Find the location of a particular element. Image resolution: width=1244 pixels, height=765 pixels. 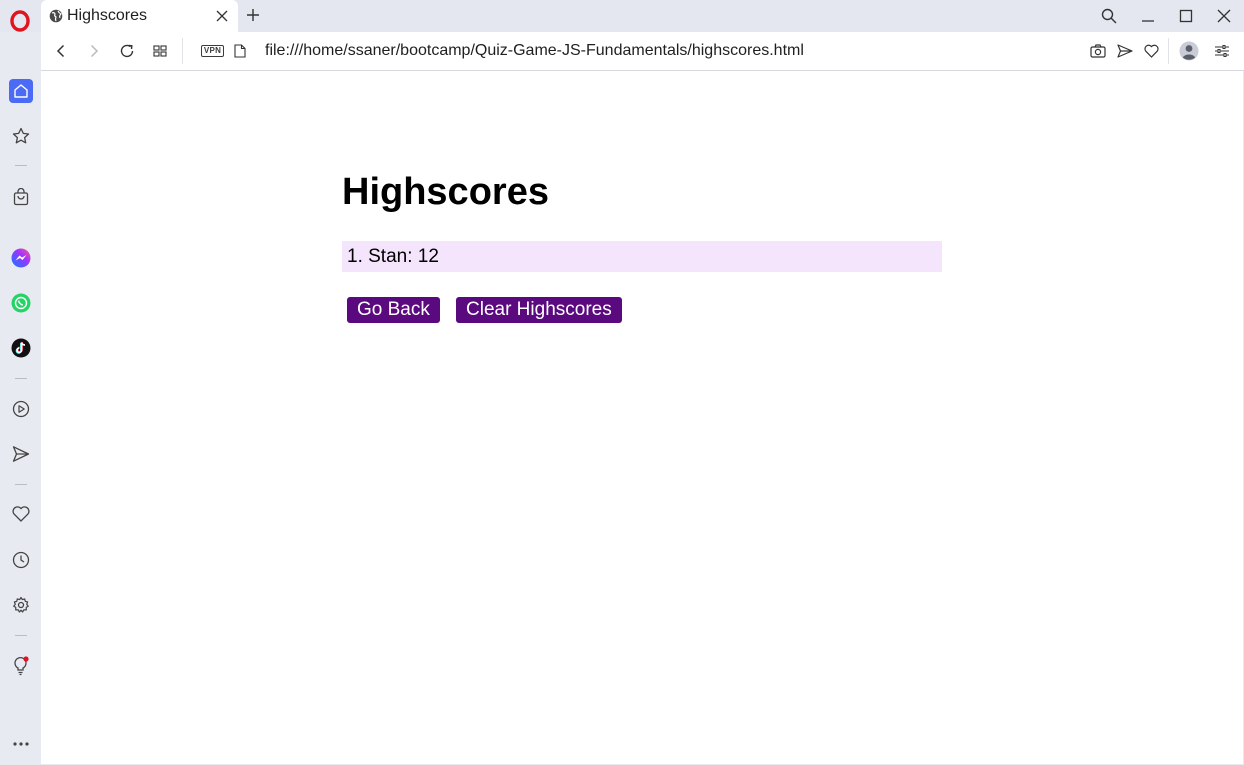

tab-close-icon is located at coordinates (222, 16).